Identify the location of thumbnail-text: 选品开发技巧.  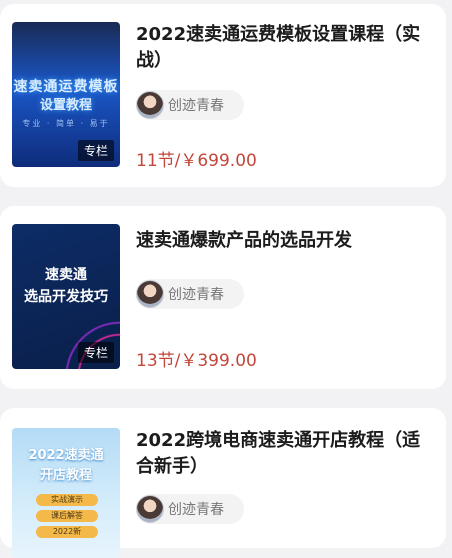
(66, 297).